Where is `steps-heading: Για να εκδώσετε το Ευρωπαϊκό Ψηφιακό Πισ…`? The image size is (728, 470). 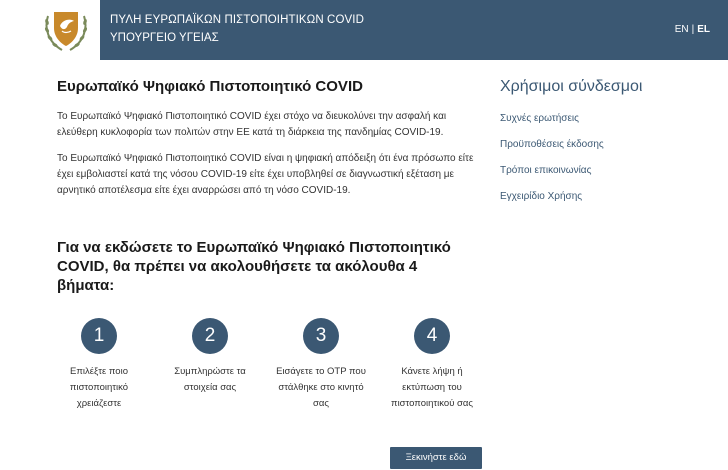
steps-heading: Για να εκδώσετε το Ευρωπαϊκό Ψηφιακό Πισ… is located at coordinates (254, 266).